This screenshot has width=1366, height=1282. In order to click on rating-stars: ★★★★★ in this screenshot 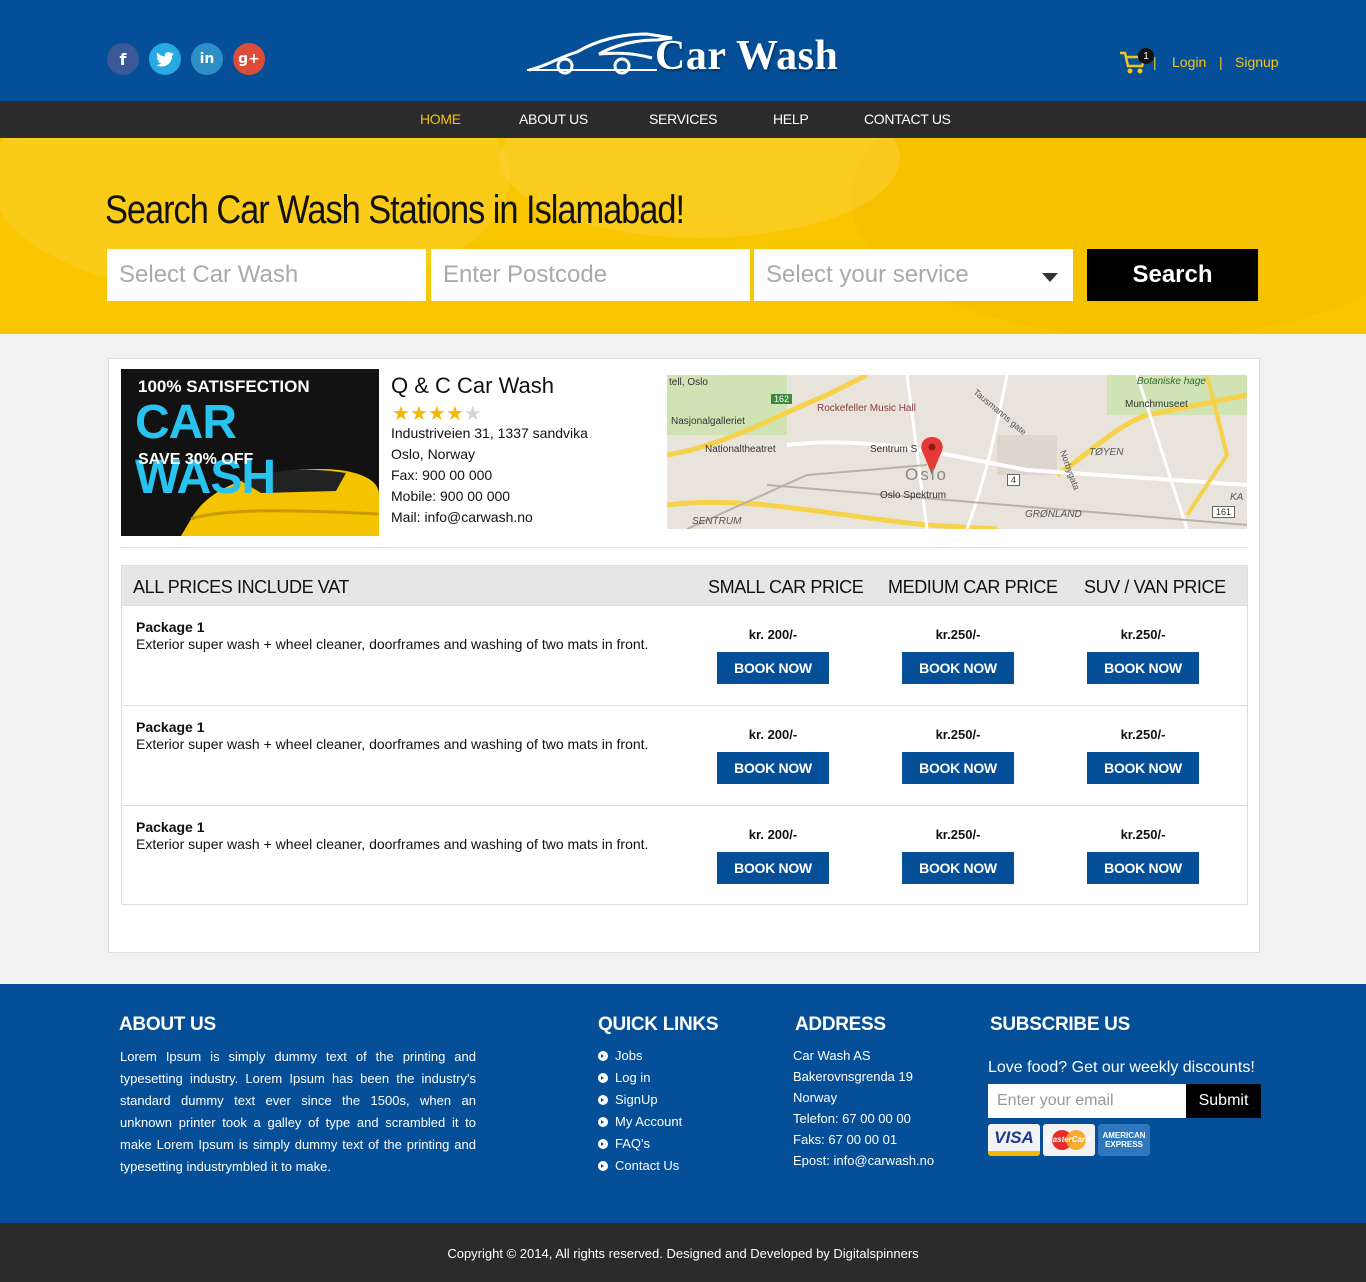, I will do `click(437, 413)`.